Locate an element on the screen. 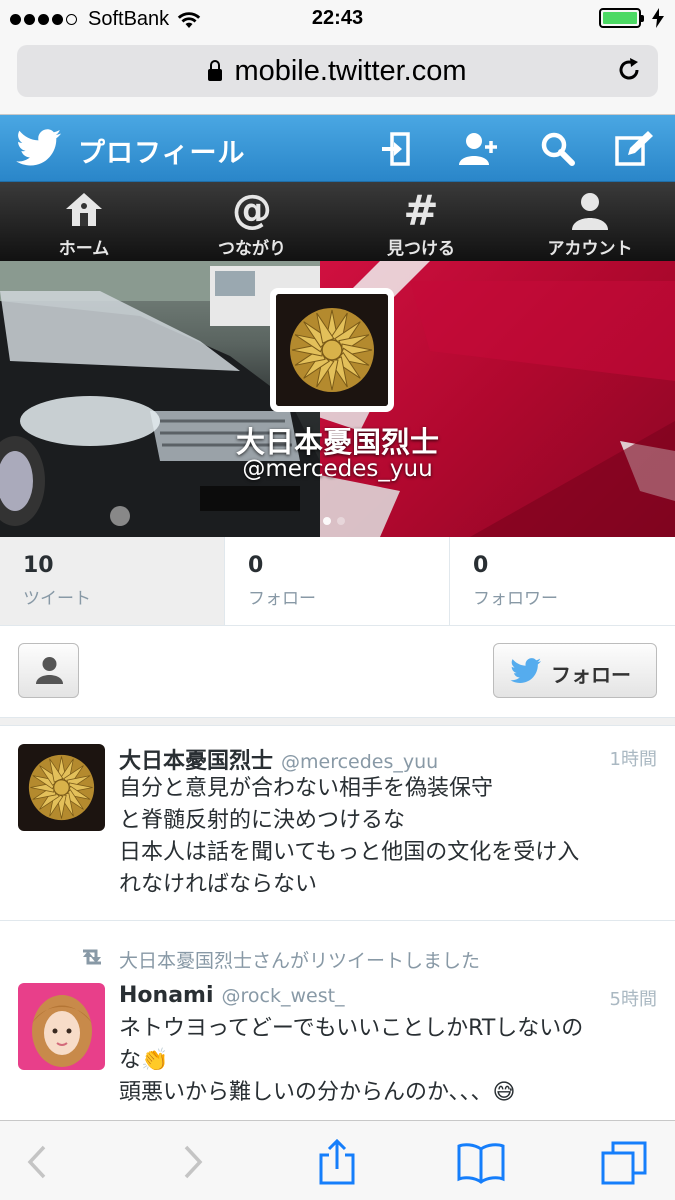 This screenshot has width=675, height=1200. person-icon is located at coordinates (49, 670).